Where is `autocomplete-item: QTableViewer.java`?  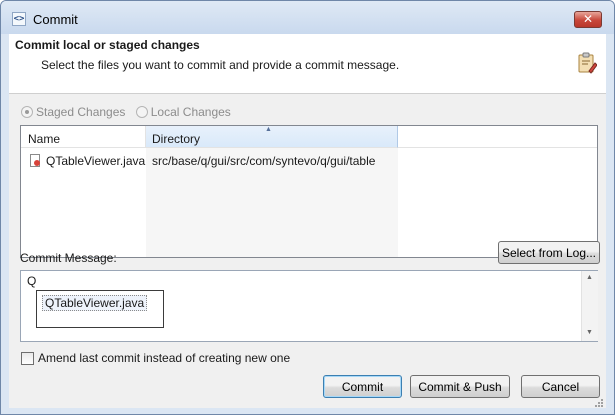 autocomplete-item: QTableViewer.java is located at coordinates (95, 303).